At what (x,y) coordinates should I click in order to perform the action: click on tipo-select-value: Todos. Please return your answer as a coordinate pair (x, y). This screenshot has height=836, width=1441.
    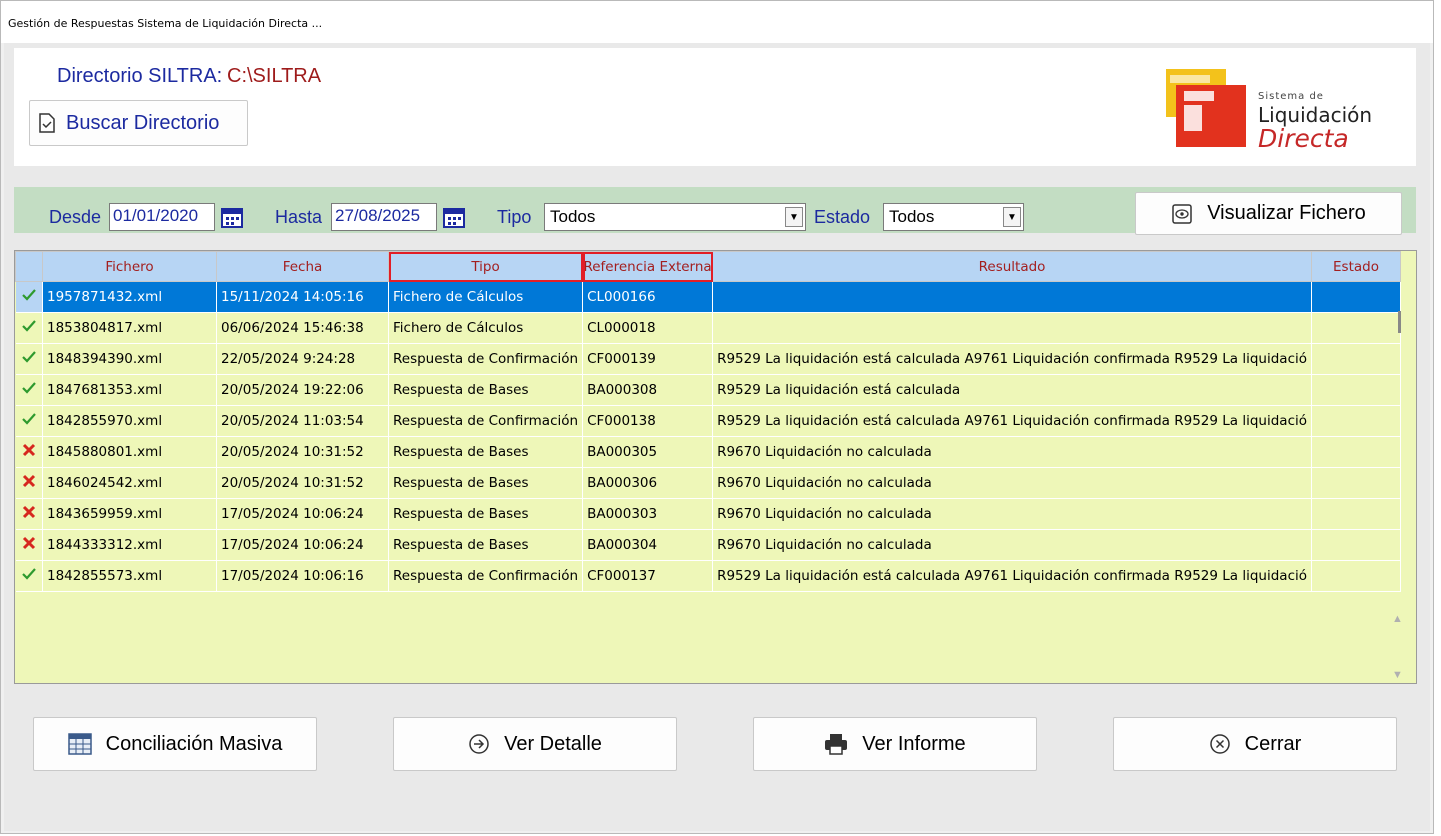
    Looking at the image, I should click on (573, 216).